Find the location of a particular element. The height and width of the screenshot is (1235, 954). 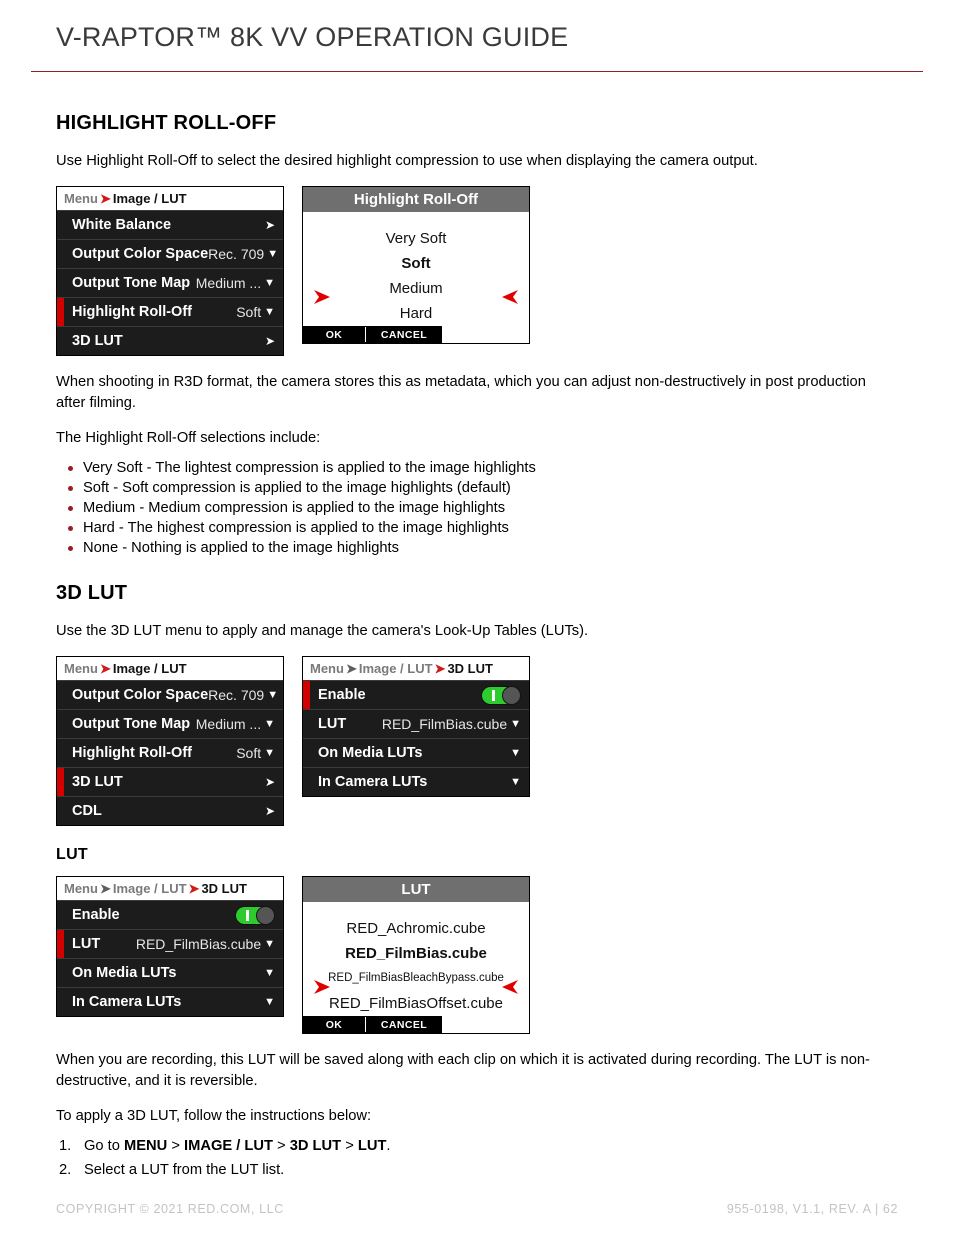

menu-row: Highlight Roll-Off Soft ▼ is located at coordinates (170, 752).